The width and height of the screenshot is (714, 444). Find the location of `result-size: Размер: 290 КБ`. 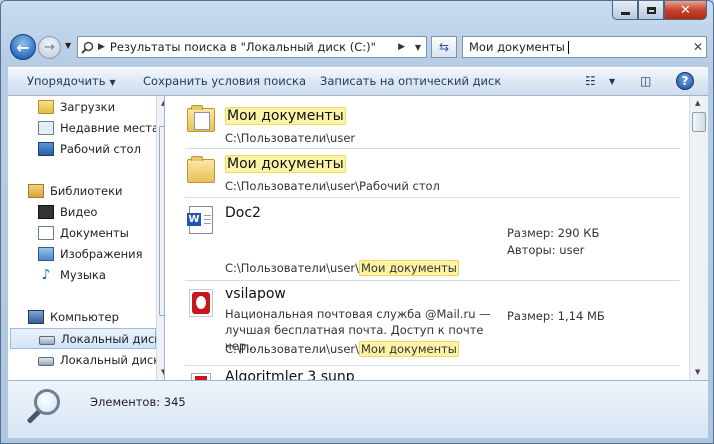

result-size: Размер: 290 КБ is located at coordinates (553, 233).